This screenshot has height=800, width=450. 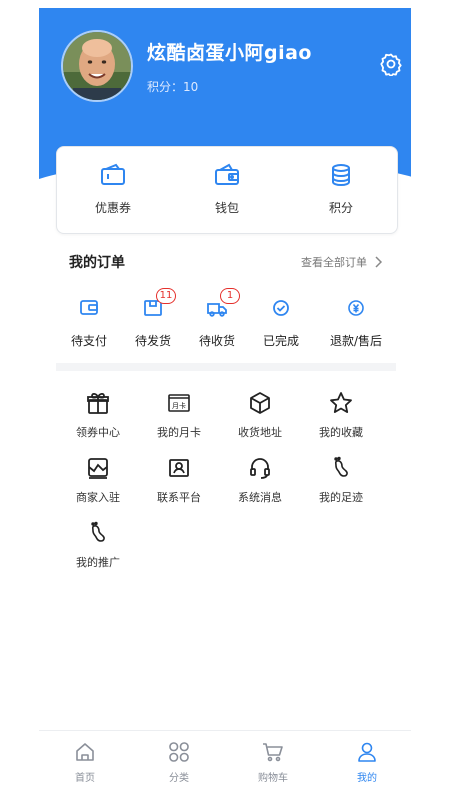 What do you see at coordinates (166, 296) in the screenshot?
I see `to-ship-badge: 11` at bounding box center [166, 296].